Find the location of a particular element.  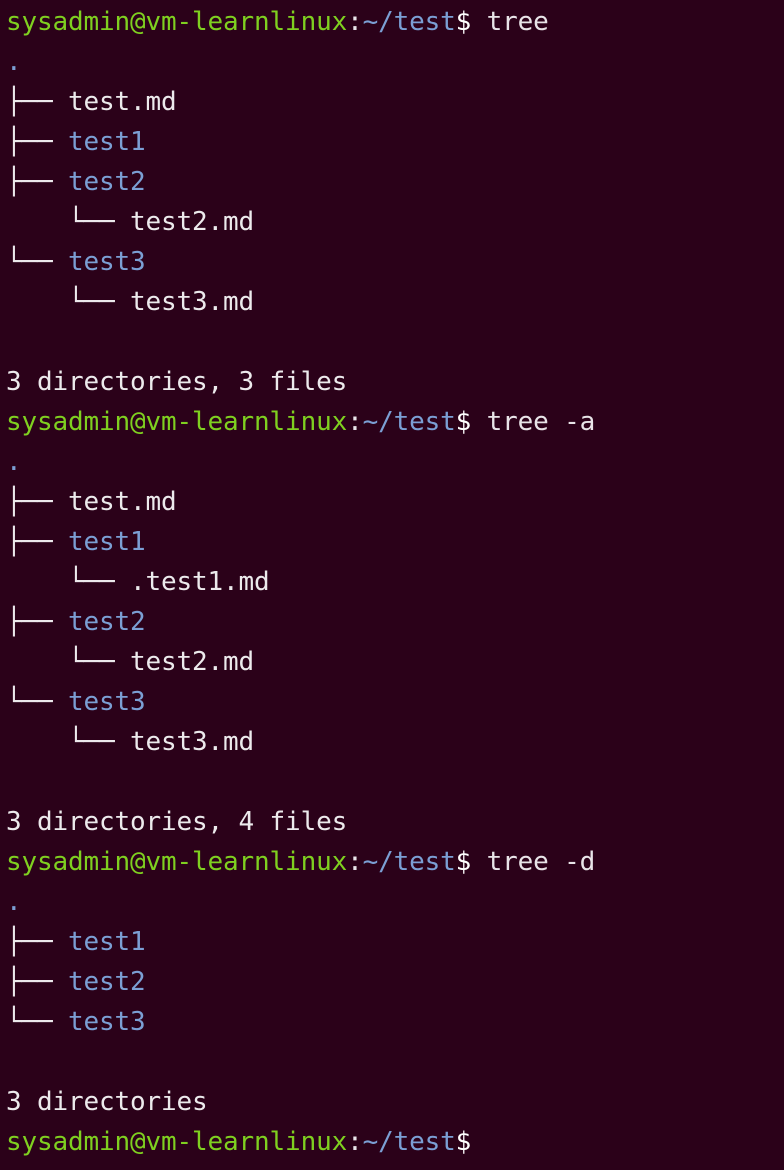

prompt-line: sysadmin@vm-learnlinux:~/test$ tree -d is located at coordinates (395, 862).